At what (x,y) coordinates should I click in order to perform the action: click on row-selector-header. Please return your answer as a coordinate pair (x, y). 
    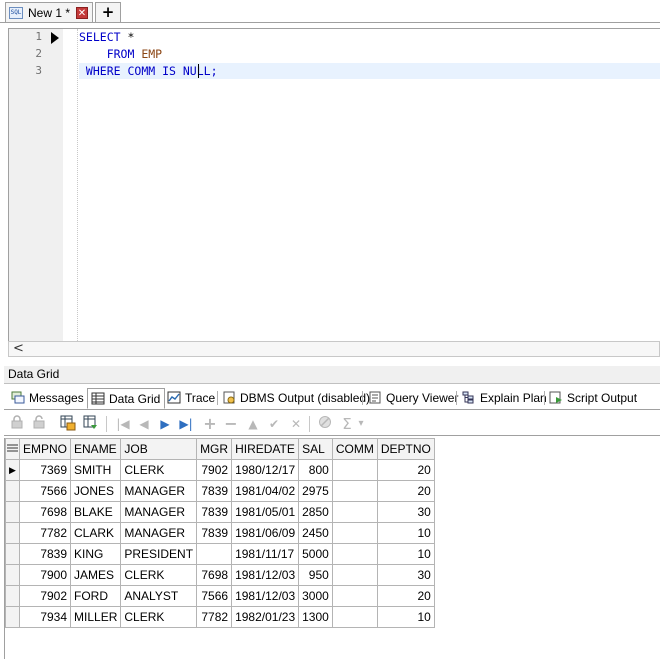
    Looking at the image, I should click on (12, 449).